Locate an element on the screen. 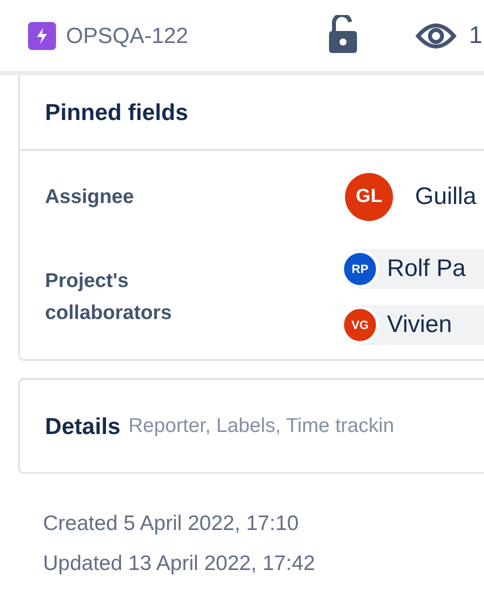 Image resolution: width=484 pixels, height=604 pixels. field-label: Assignee is located at coordinates (90, 197).